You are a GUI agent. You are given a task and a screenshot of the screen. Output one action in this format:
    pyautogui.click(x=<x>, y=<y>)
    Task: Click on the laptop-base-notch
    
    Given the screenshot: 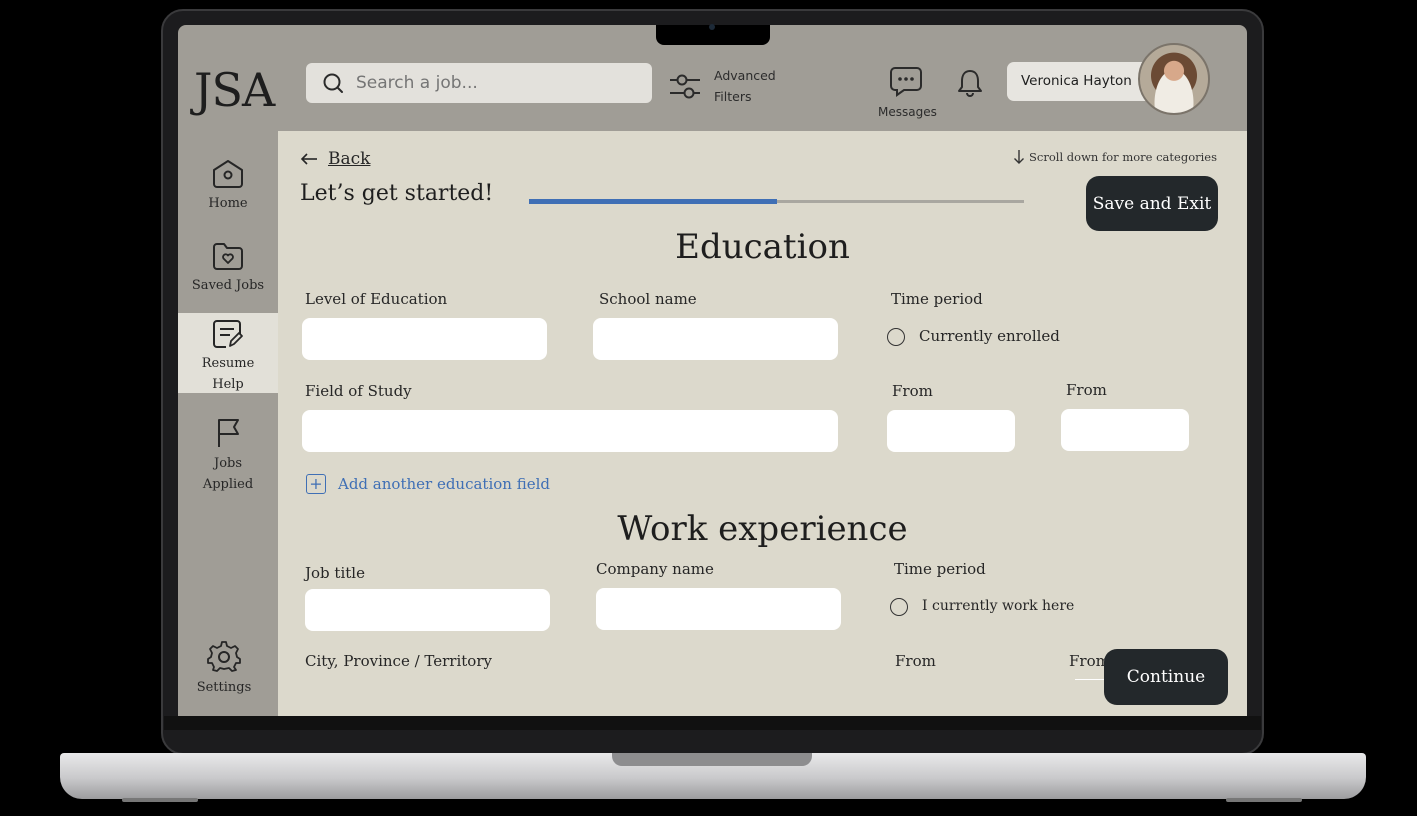 What is the action you would take?
    pyautogui.click(x=712, y=759)
    